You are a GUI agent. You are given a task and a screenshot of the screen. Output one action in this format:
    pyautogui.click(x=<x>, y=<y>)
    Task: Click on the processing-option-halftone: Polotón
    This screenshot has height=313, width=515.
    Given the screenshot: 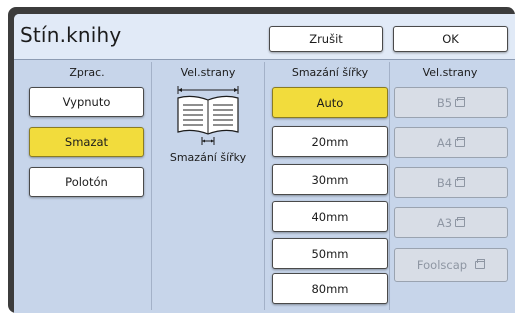 What is the action you would take?
    pyautogui.click(x=86, y=182)
    